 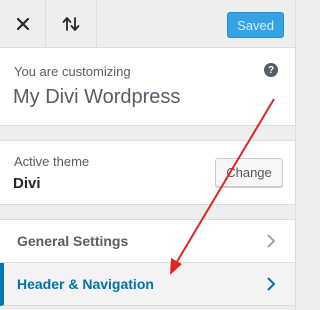 What do you see at coordinates (73, 241) in the screenshot?
I see `section-label: General Settings` at bounding box center [73, 241].